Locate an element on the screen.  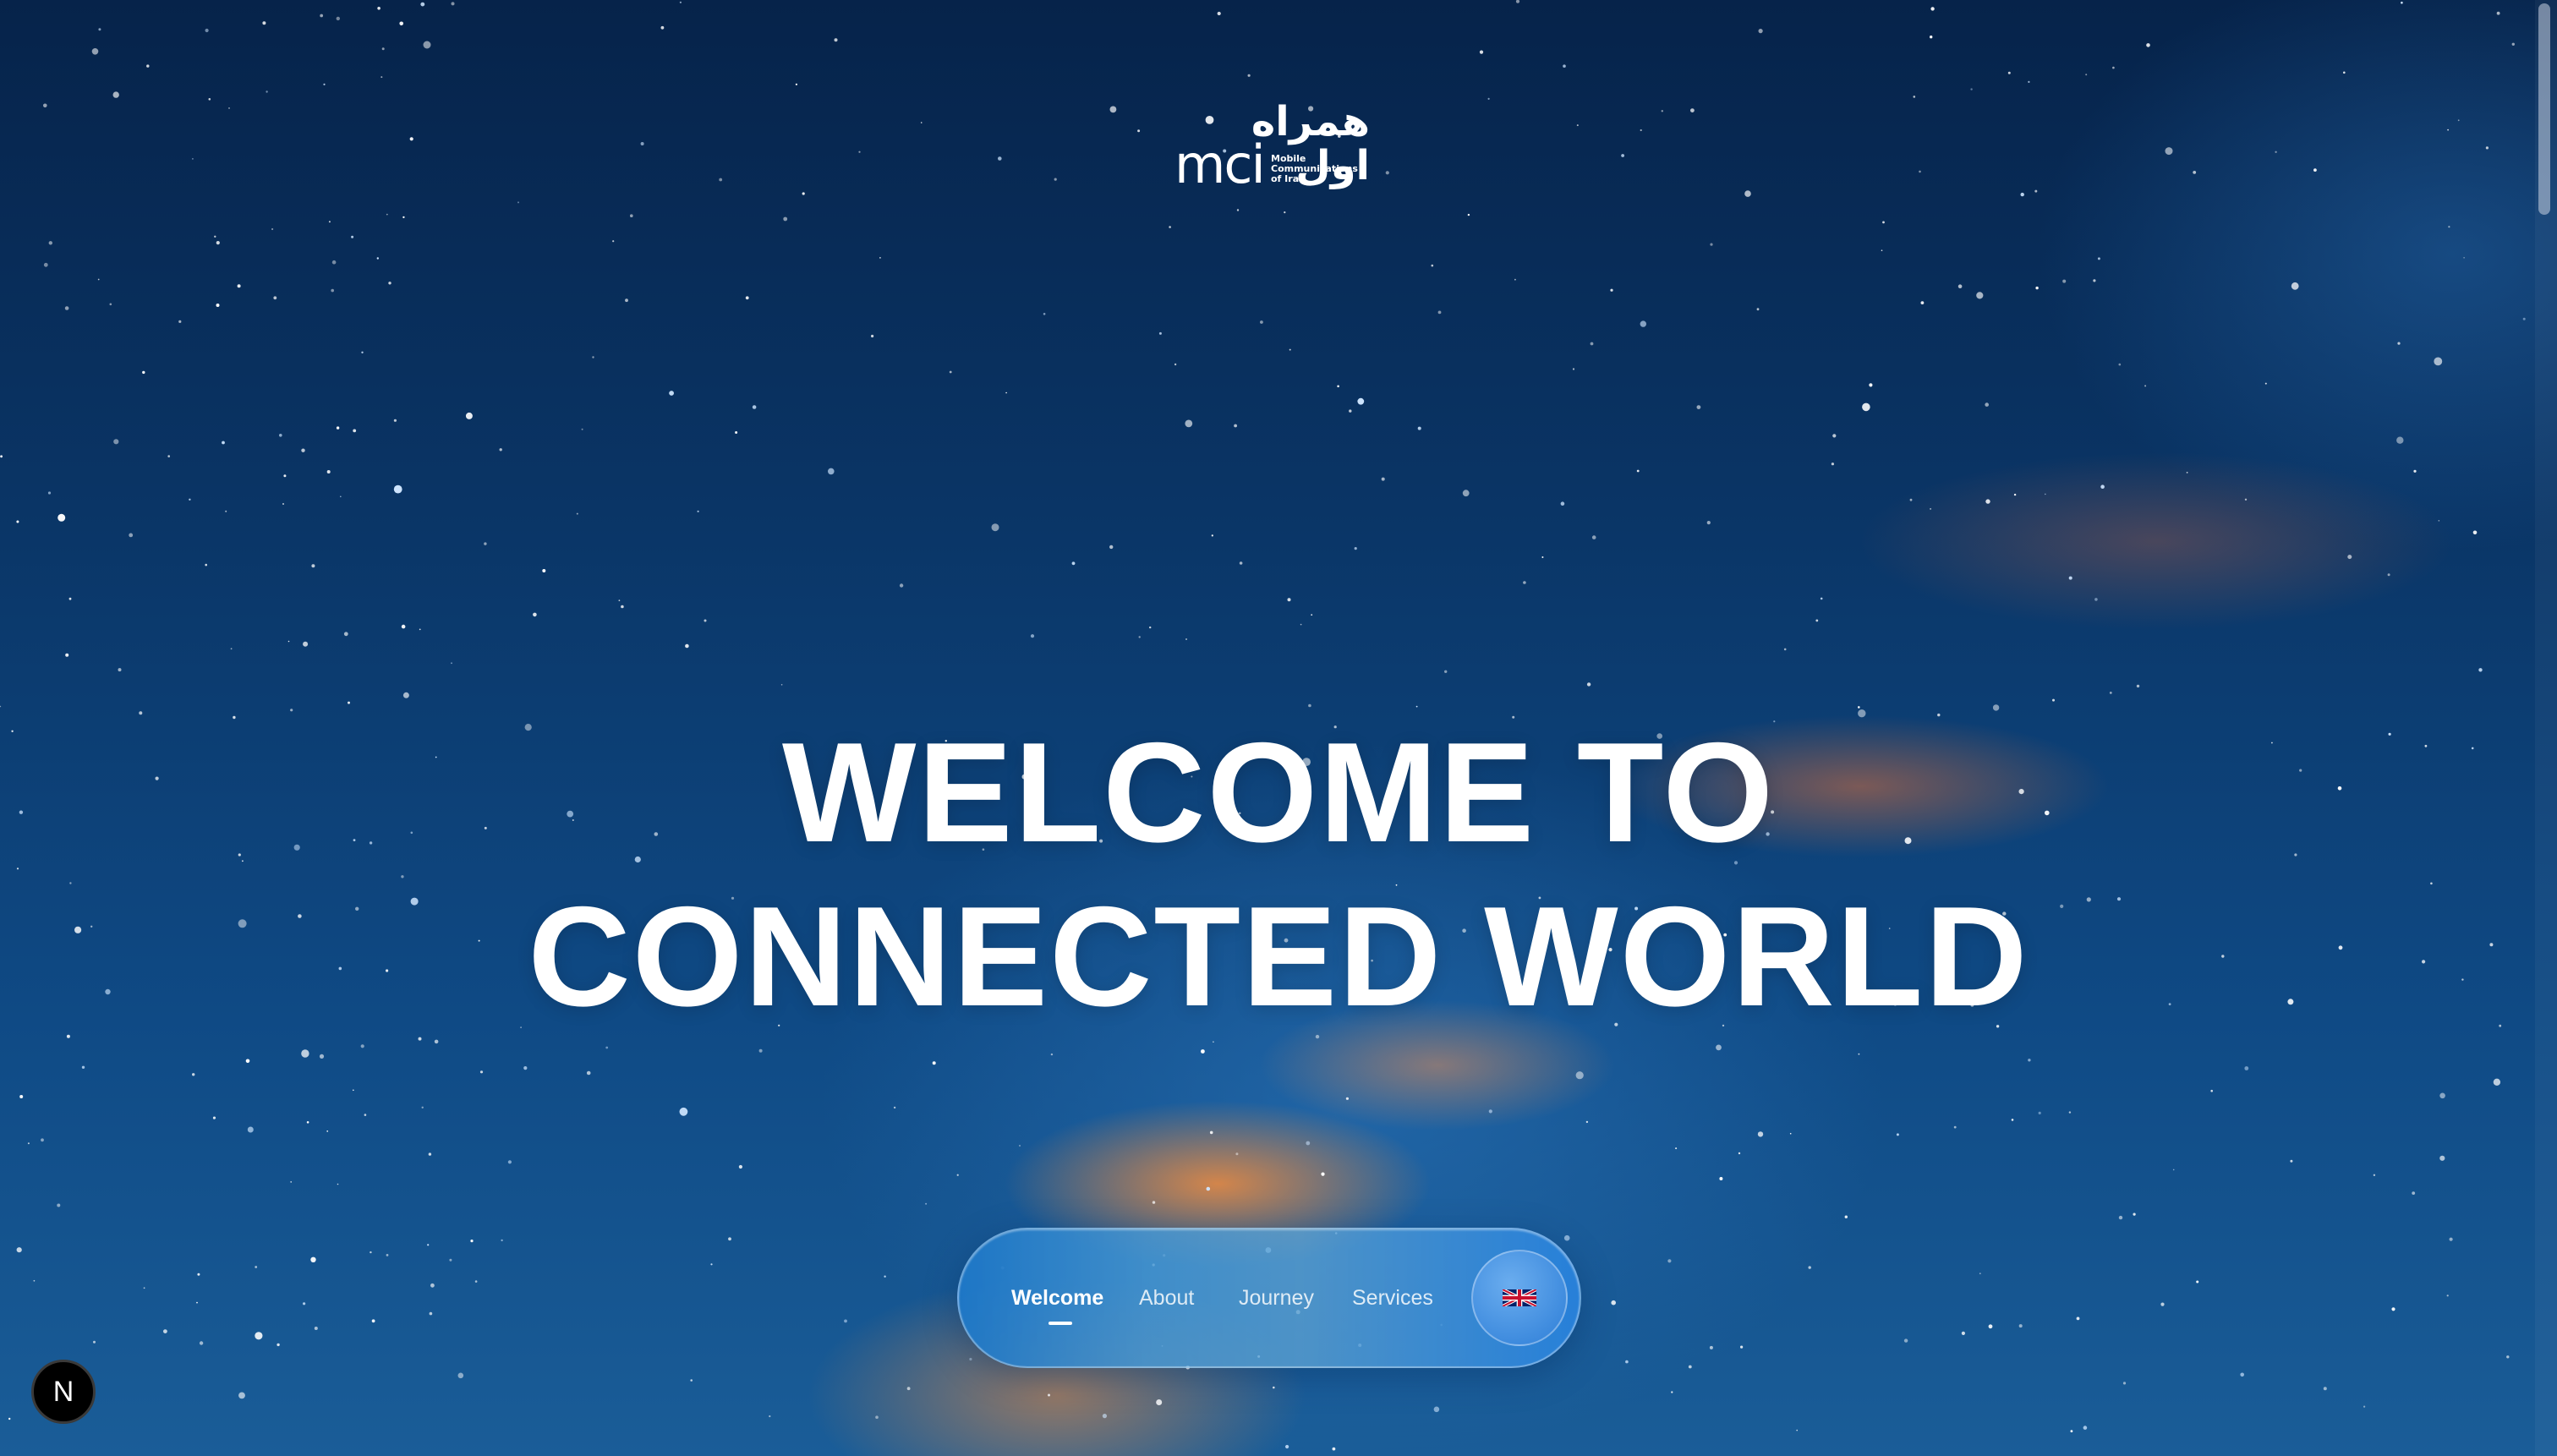
nav-item-services: Services is located at coordinates (1392, 1298).